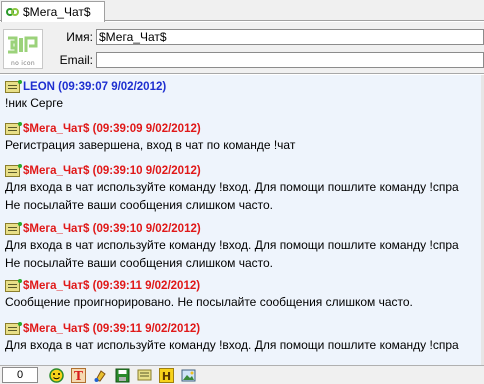 This screenshot has width=484, height=384. I want to click on bottom-toolbar: 0 T H, so click(242, 374).